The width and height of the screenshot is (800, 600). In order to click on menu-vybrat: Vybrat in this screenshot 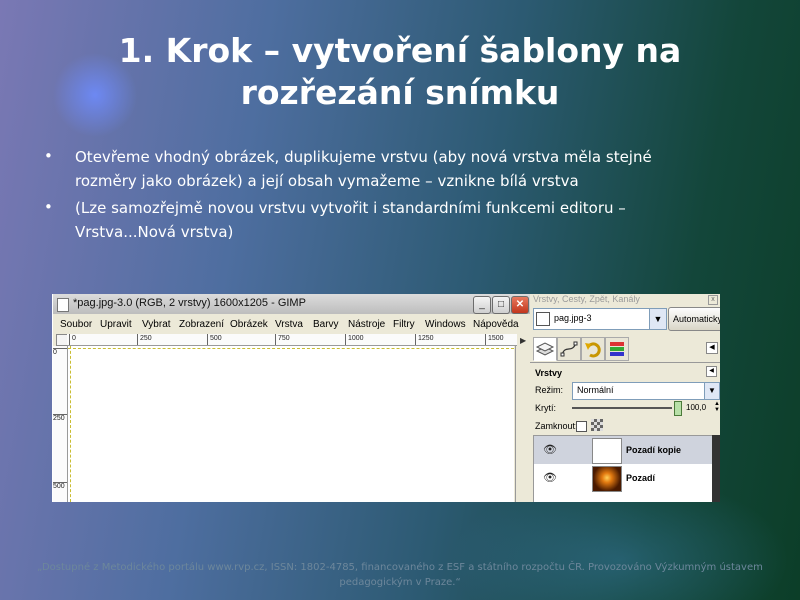, I will do `click(156, 324)`.